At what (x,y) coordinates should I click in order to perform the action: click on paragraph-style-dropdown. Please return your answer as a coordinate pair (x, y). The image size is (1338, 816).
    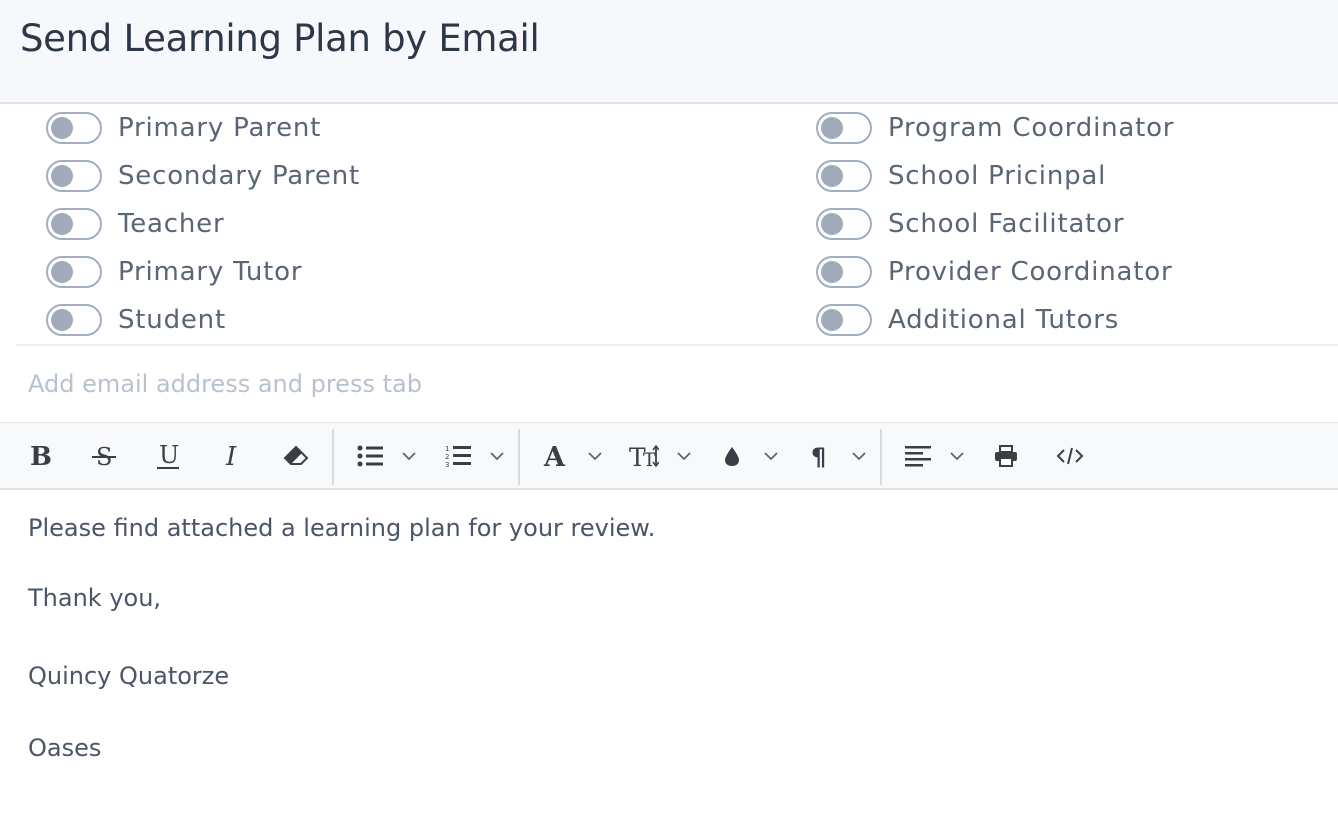
    Looking at the image, I should click on (859, 456).